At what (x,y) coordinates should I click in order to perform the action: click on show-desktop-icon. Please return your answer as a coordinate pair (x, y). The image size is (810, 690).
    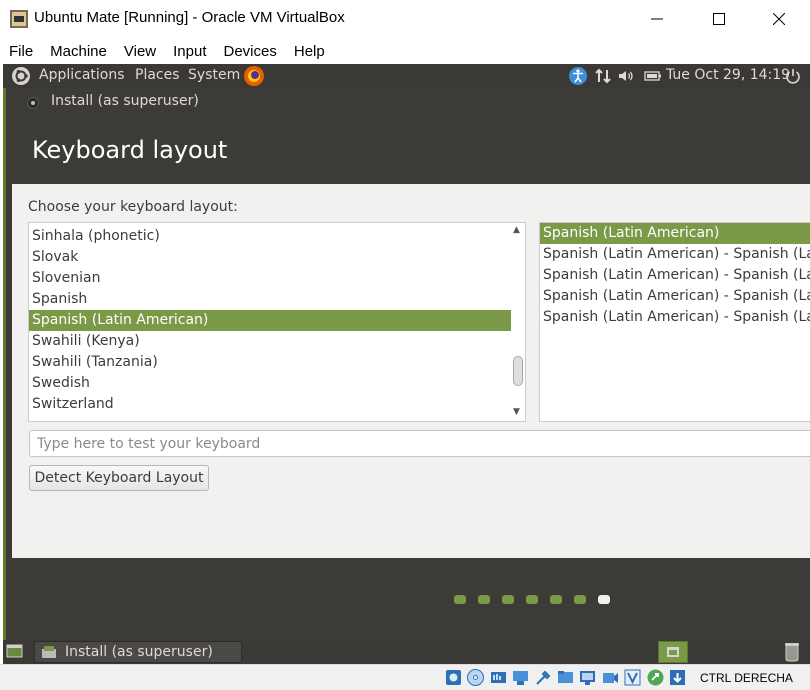
    Looking at the image, I should click on (14, 651).